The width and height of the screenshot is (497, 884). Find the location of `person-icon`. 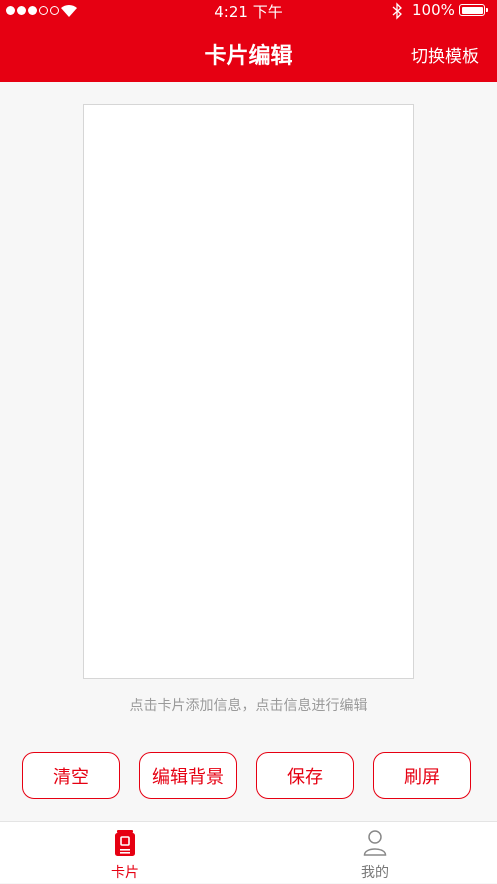

person-icon is located at coordinates (375, 843).